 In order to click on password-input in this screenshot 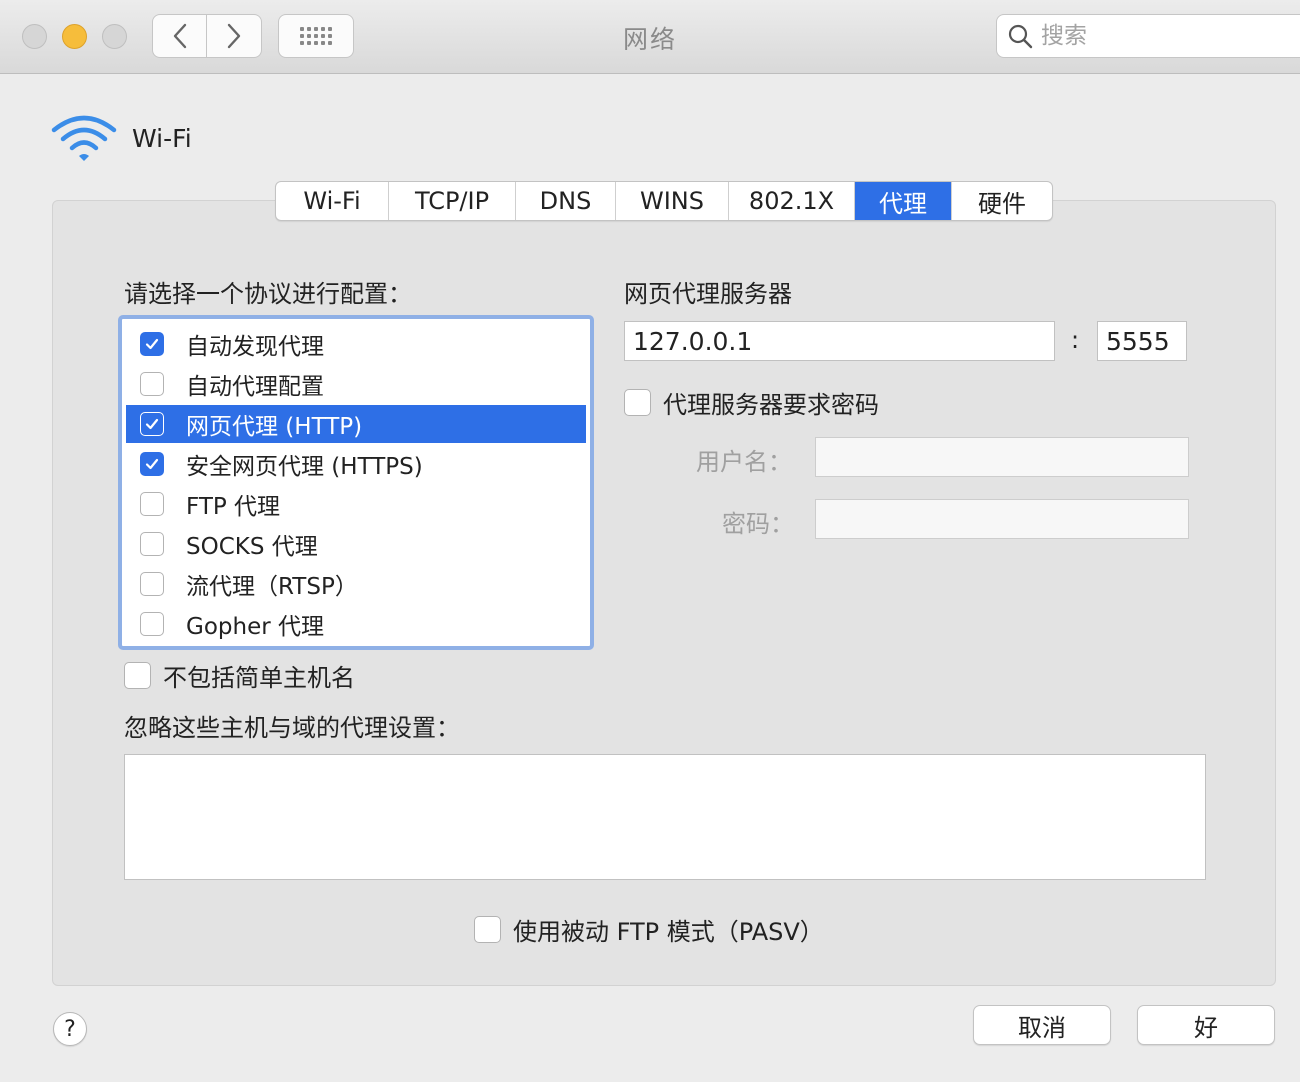, I will do `click(1002, 519)`.